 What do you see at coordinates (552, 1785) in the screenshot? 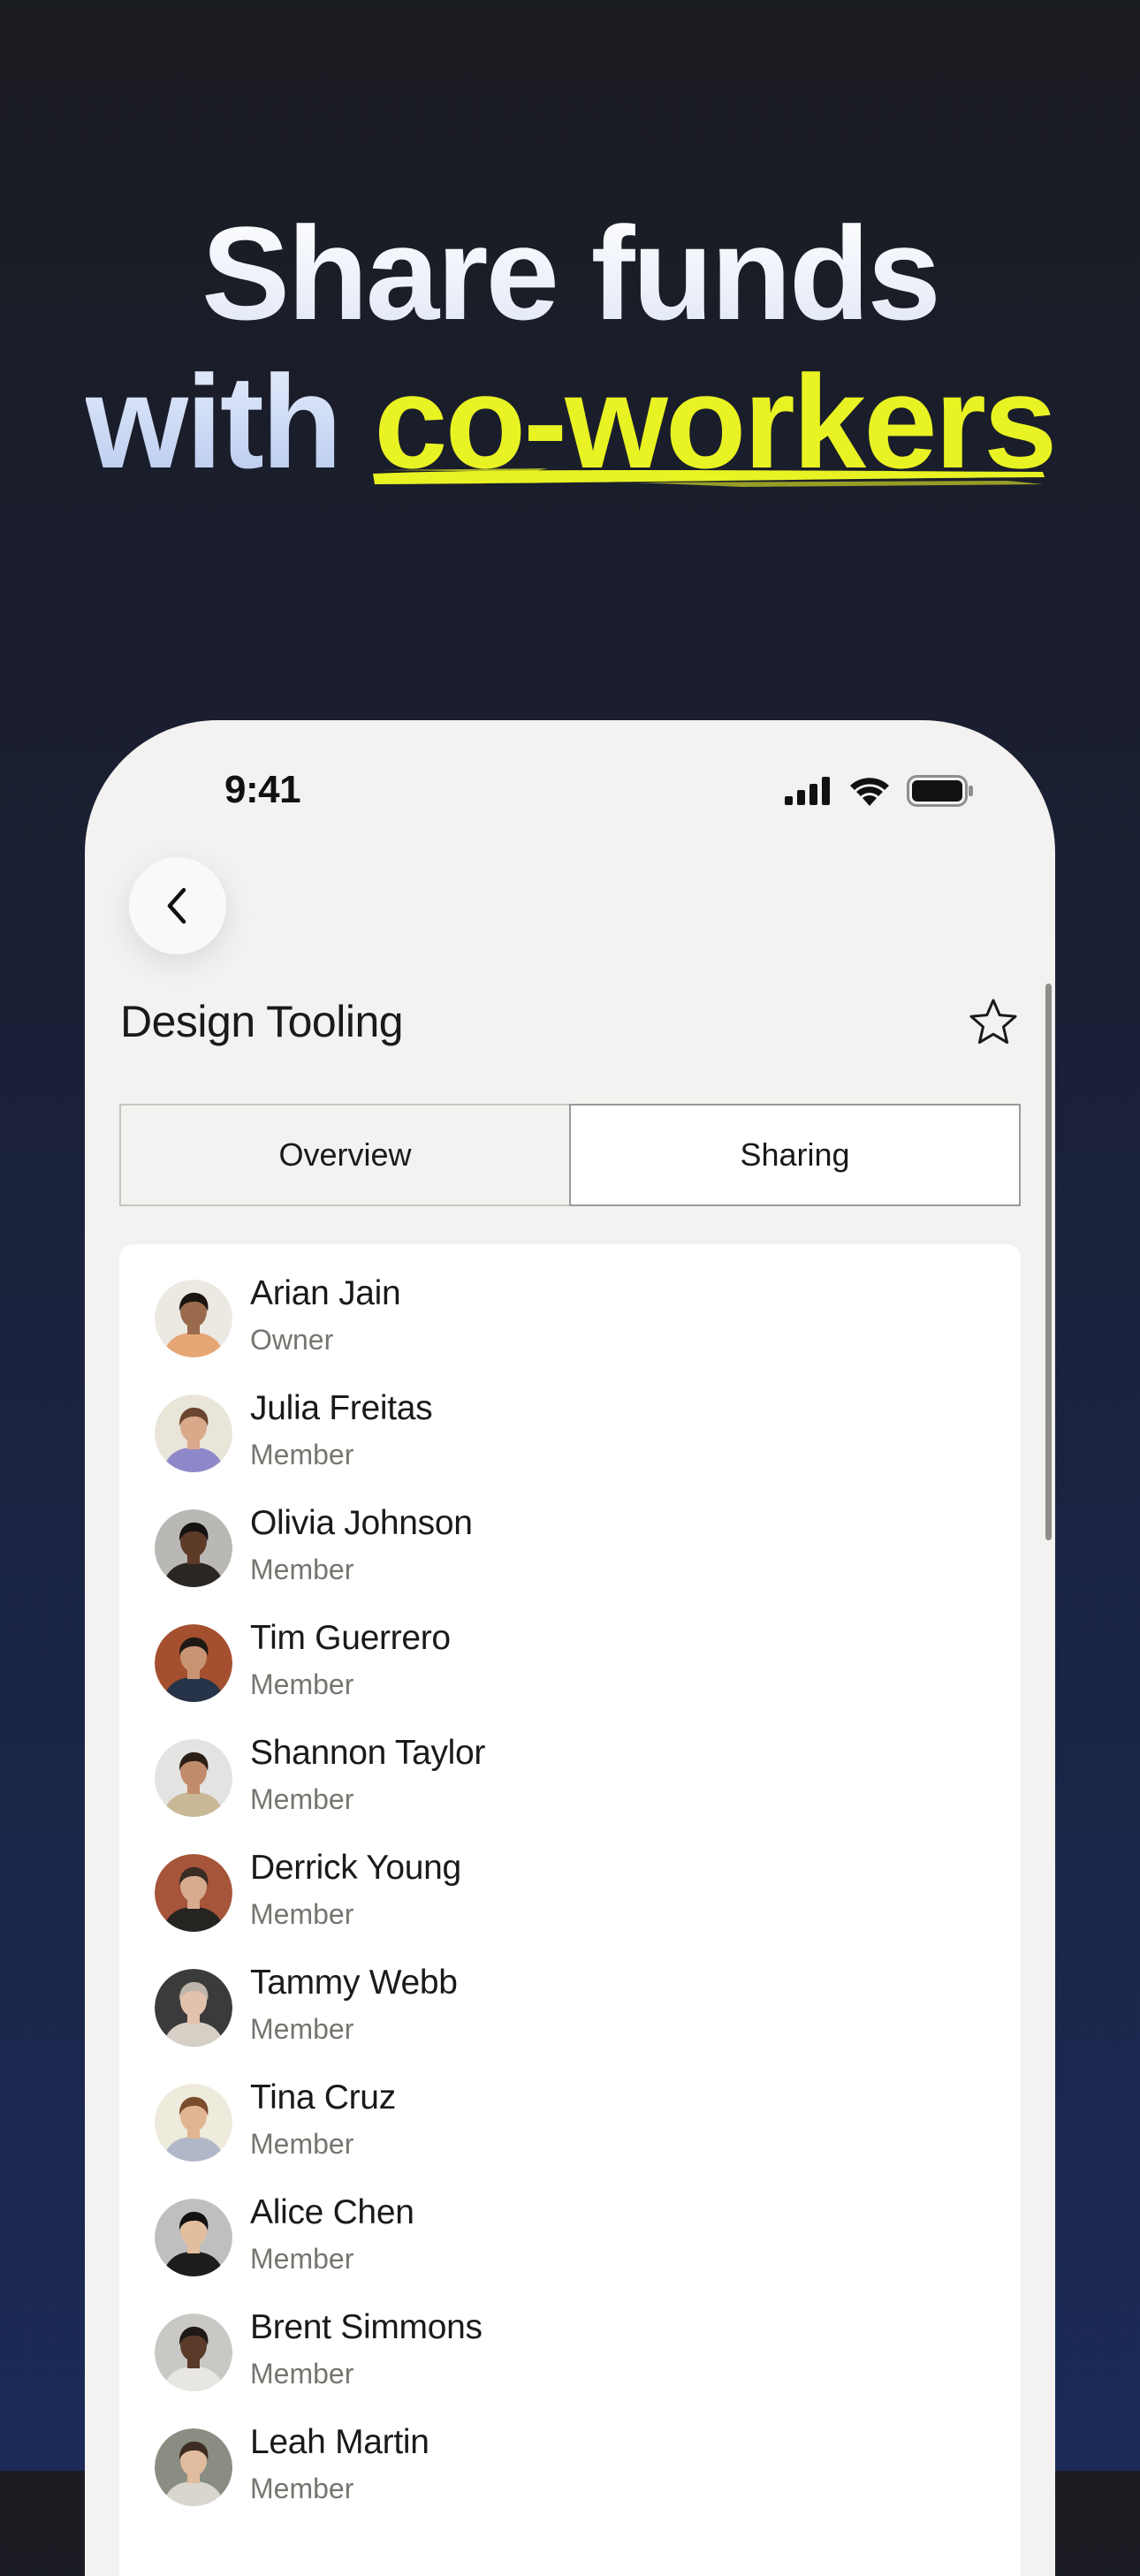
I see `list-item: Shannon Taylor Member` at bounding box center [552, 1785].